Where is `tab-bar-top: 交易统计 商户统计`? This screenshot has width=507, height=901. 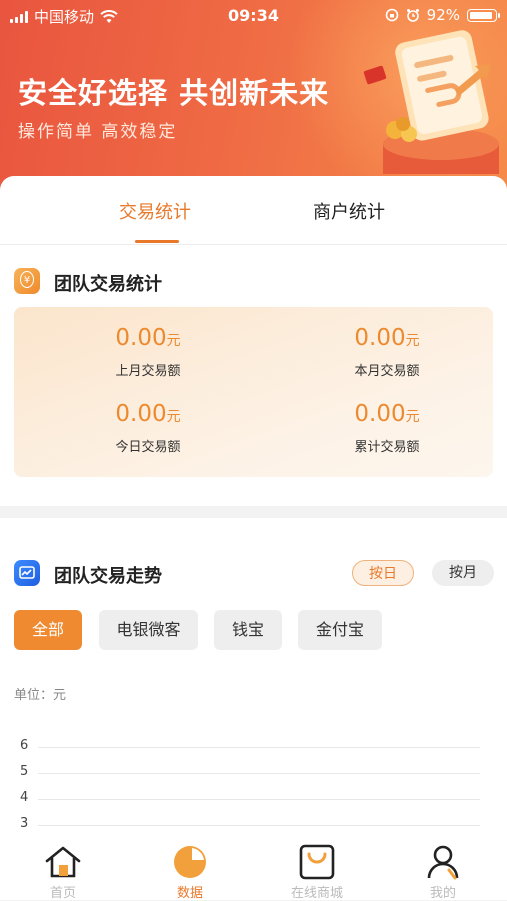
tab-bar-top: 交易统计 商户统计 is located at coordinates (253, 210).